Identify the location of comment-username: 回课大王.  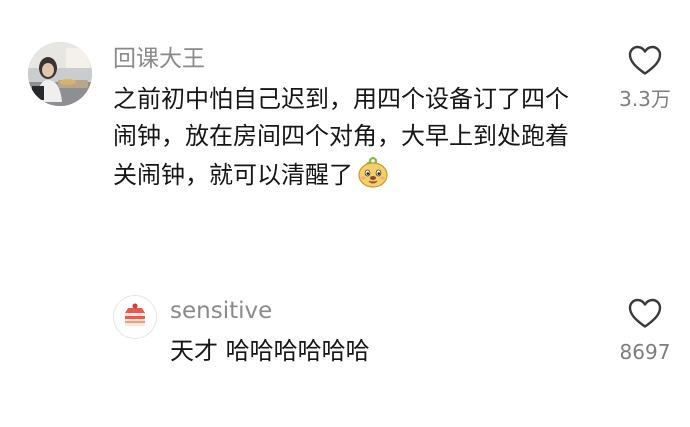
(159, 59).